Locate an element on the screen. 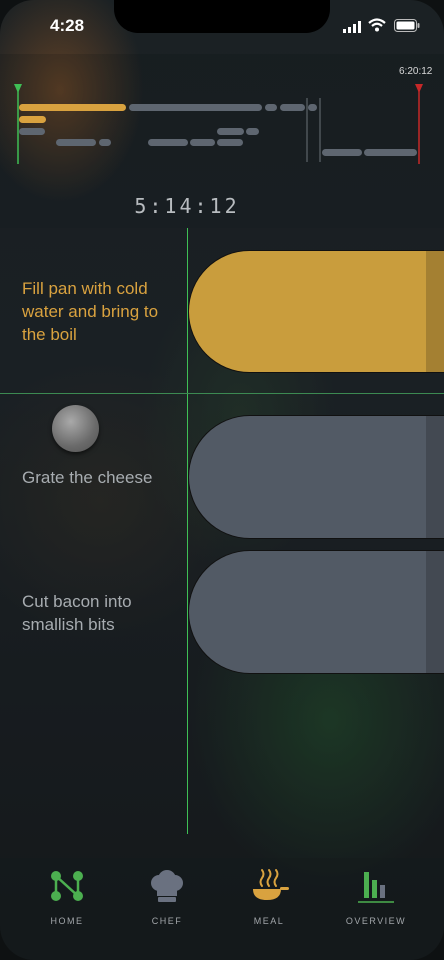  tab-meal-label: MEAL is located at coordinates (269, 921).